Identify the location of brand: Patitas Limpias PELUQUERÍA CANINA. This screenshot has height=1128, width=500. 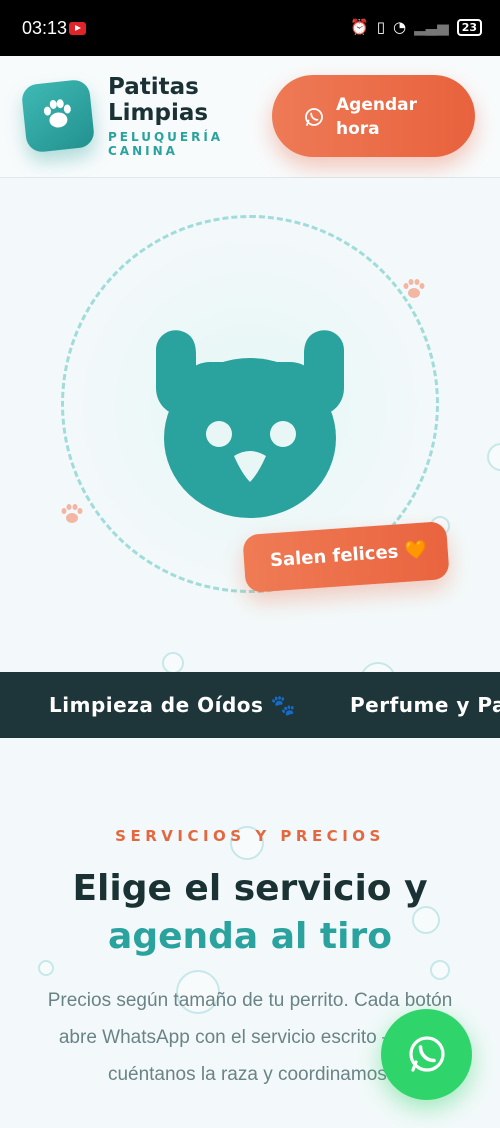
(173, 116).